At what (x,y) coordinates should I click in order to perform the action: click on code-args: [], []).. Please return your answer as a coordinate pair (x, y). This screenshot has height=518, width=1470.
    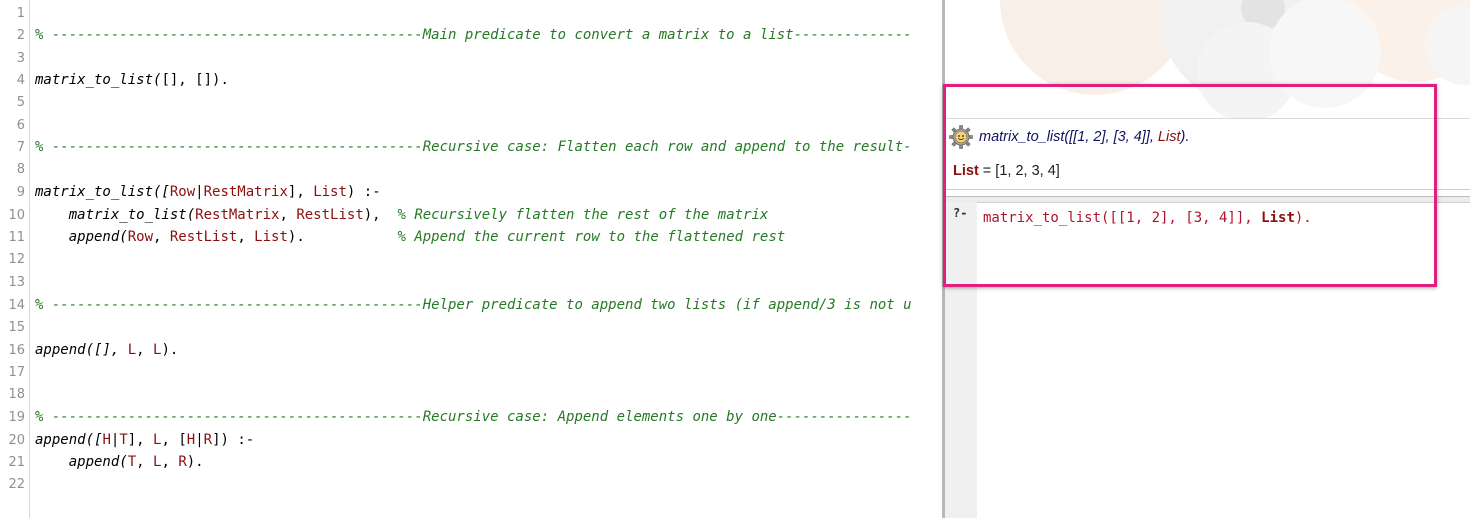
    Looking at the image, I should click on (195, 80).